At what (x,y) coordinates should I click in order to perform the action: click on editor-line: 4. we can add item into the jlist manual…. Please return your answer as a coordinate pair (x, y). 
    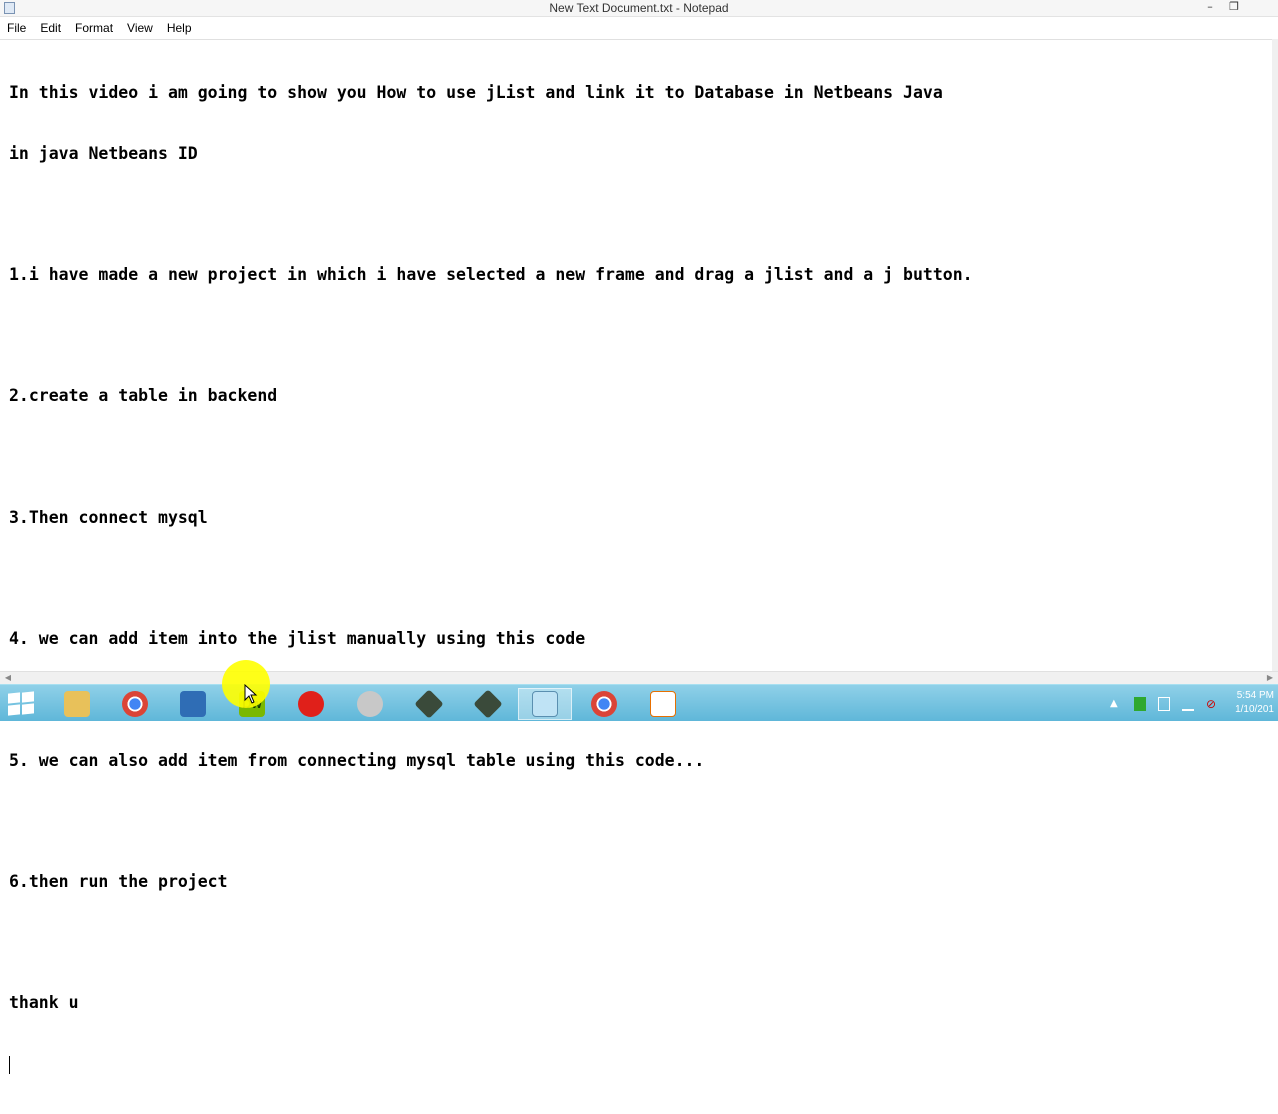
    Looking at the image, I should click on (297, 639).